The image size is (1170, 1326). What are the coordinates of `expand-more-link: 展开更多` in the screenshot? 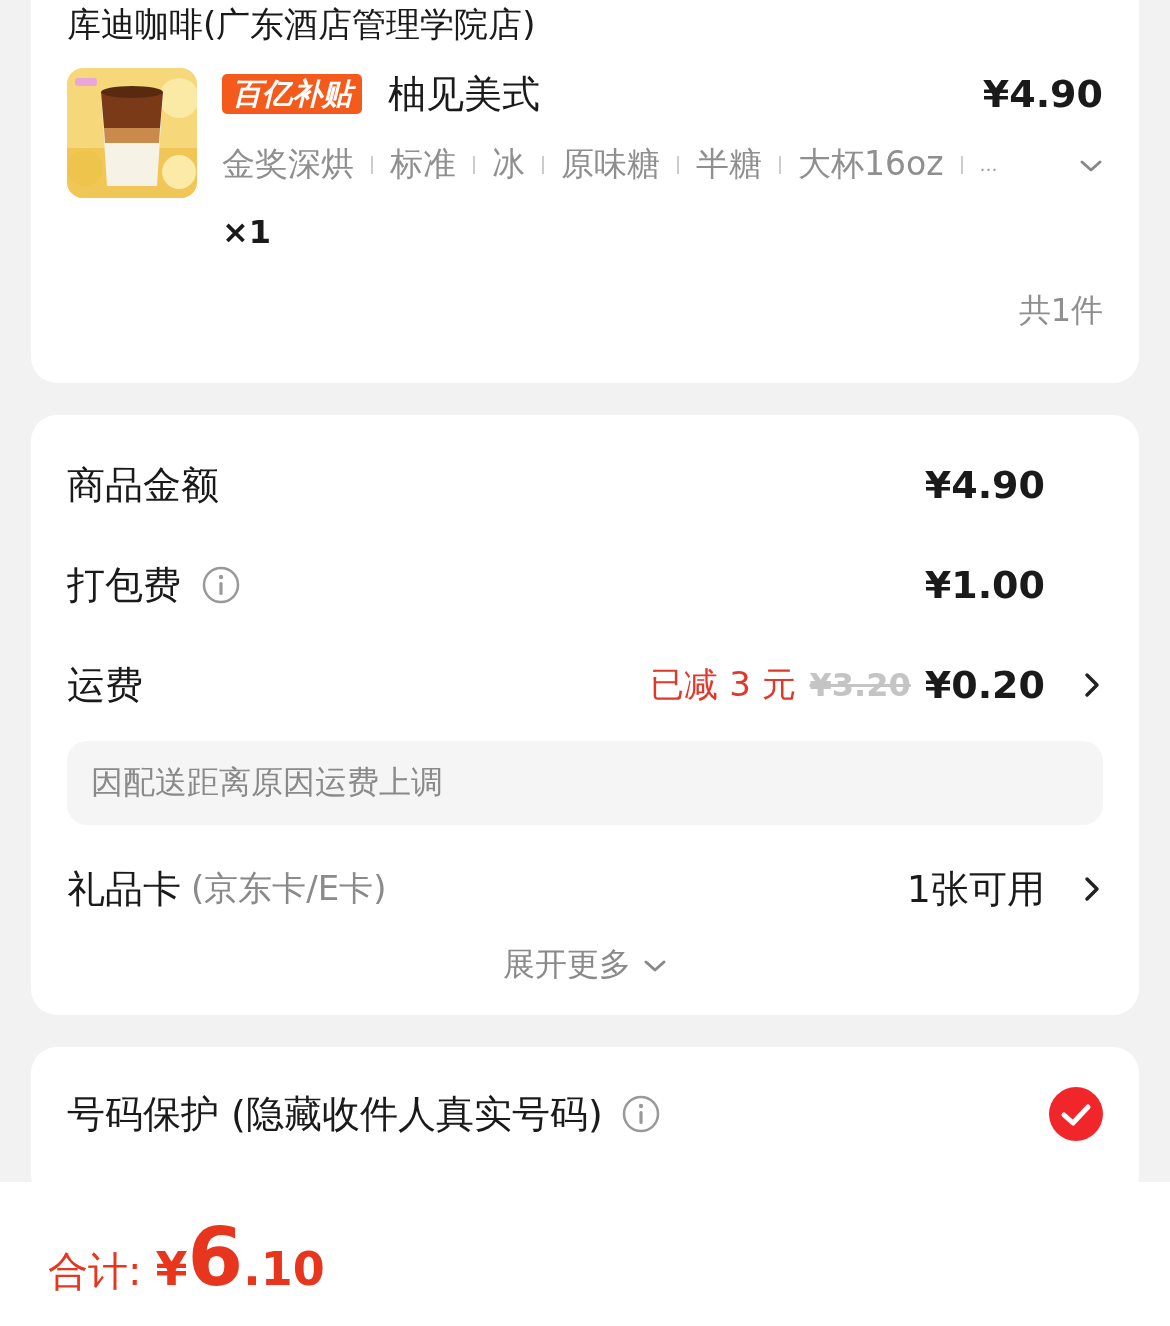 It's located at (585, 965).